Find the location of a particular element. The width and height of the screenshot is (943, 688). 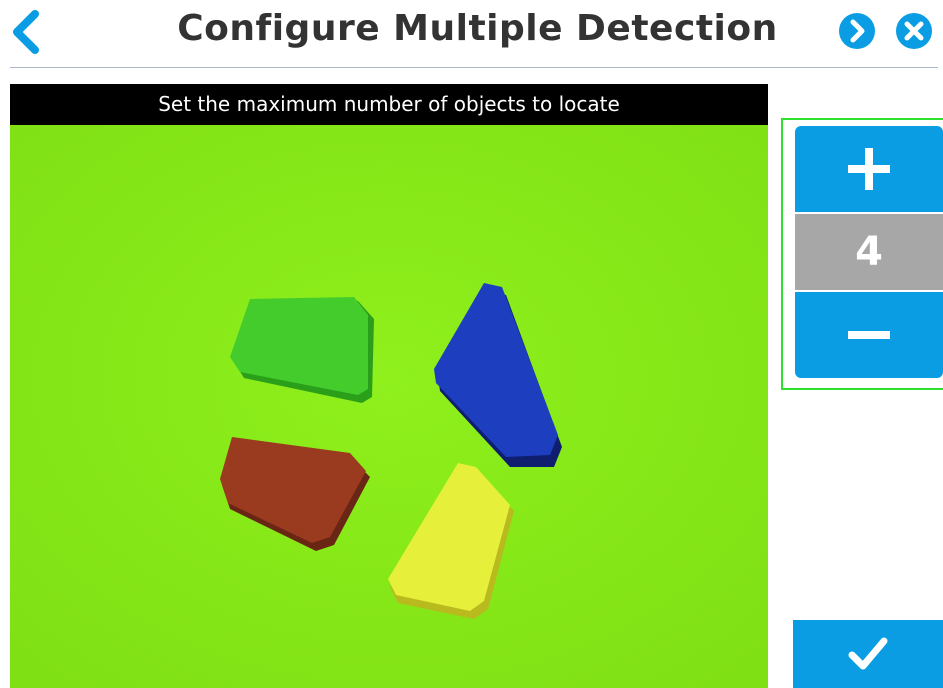

minus-icon is located at coordinates (869, 335).